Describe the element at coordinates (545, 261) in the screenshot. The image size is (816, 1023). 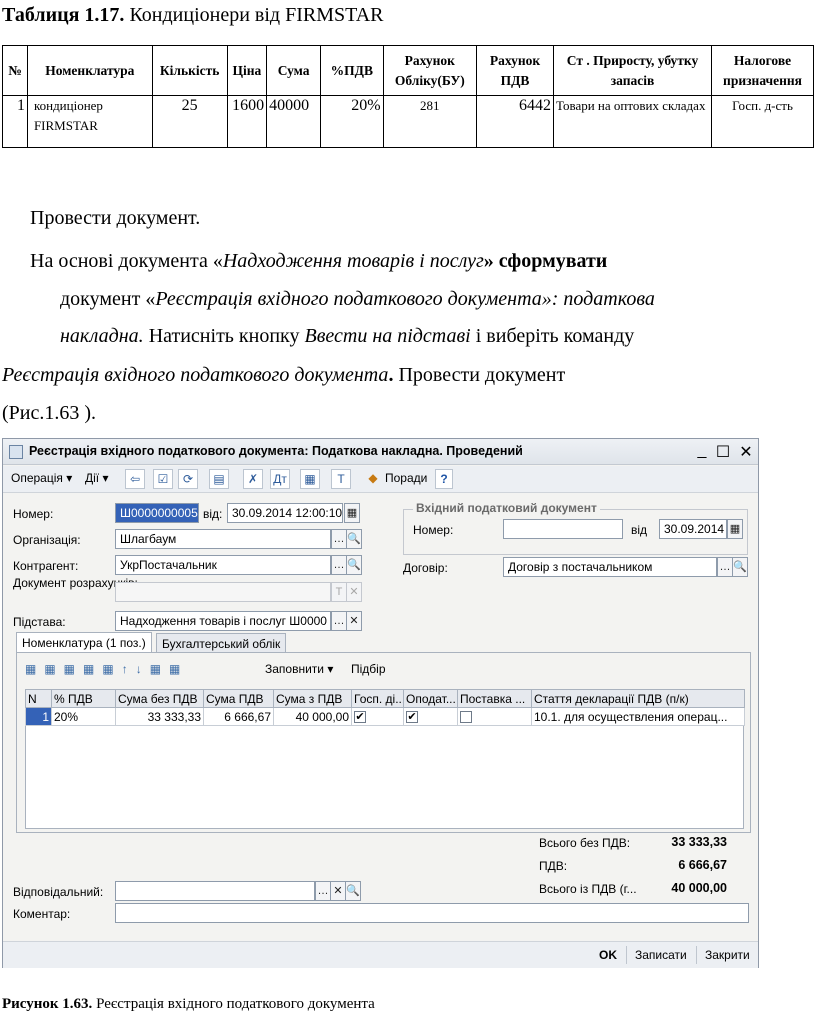
I see `para-bold: » сформувати` at that location.